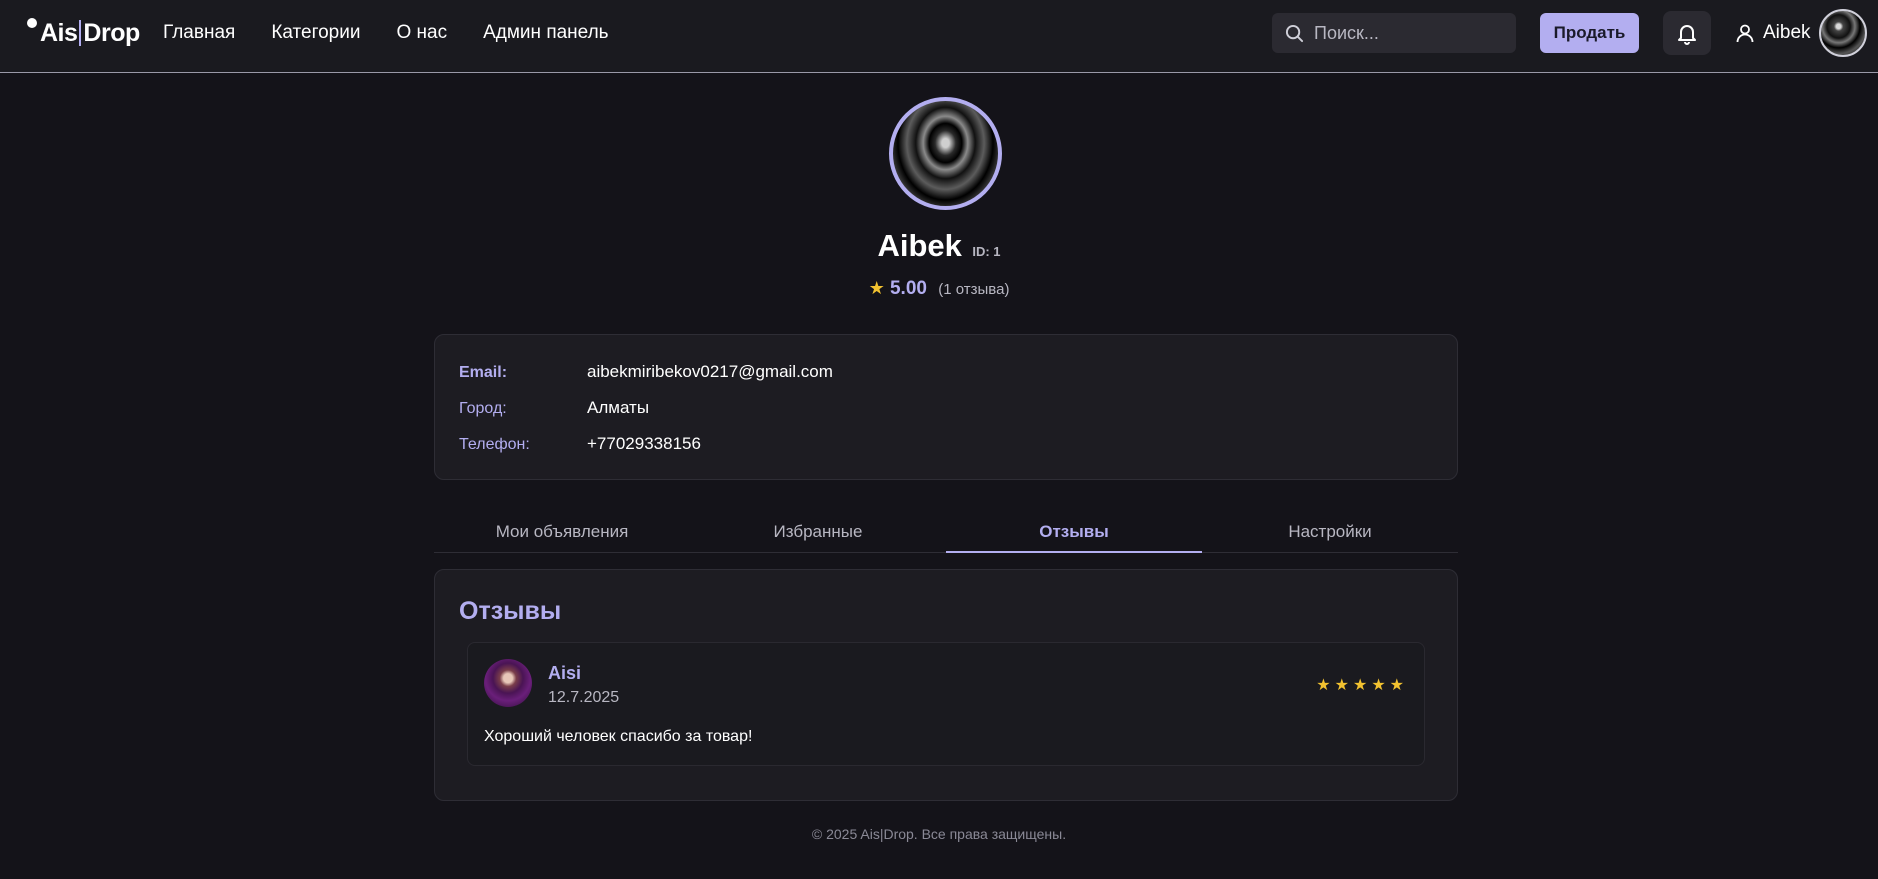 The image size is (1878, 879). What do you see at coordinates (421, 33) in the screenshot?
I see `nav-about: О нас` at bounding box center [421, 33].